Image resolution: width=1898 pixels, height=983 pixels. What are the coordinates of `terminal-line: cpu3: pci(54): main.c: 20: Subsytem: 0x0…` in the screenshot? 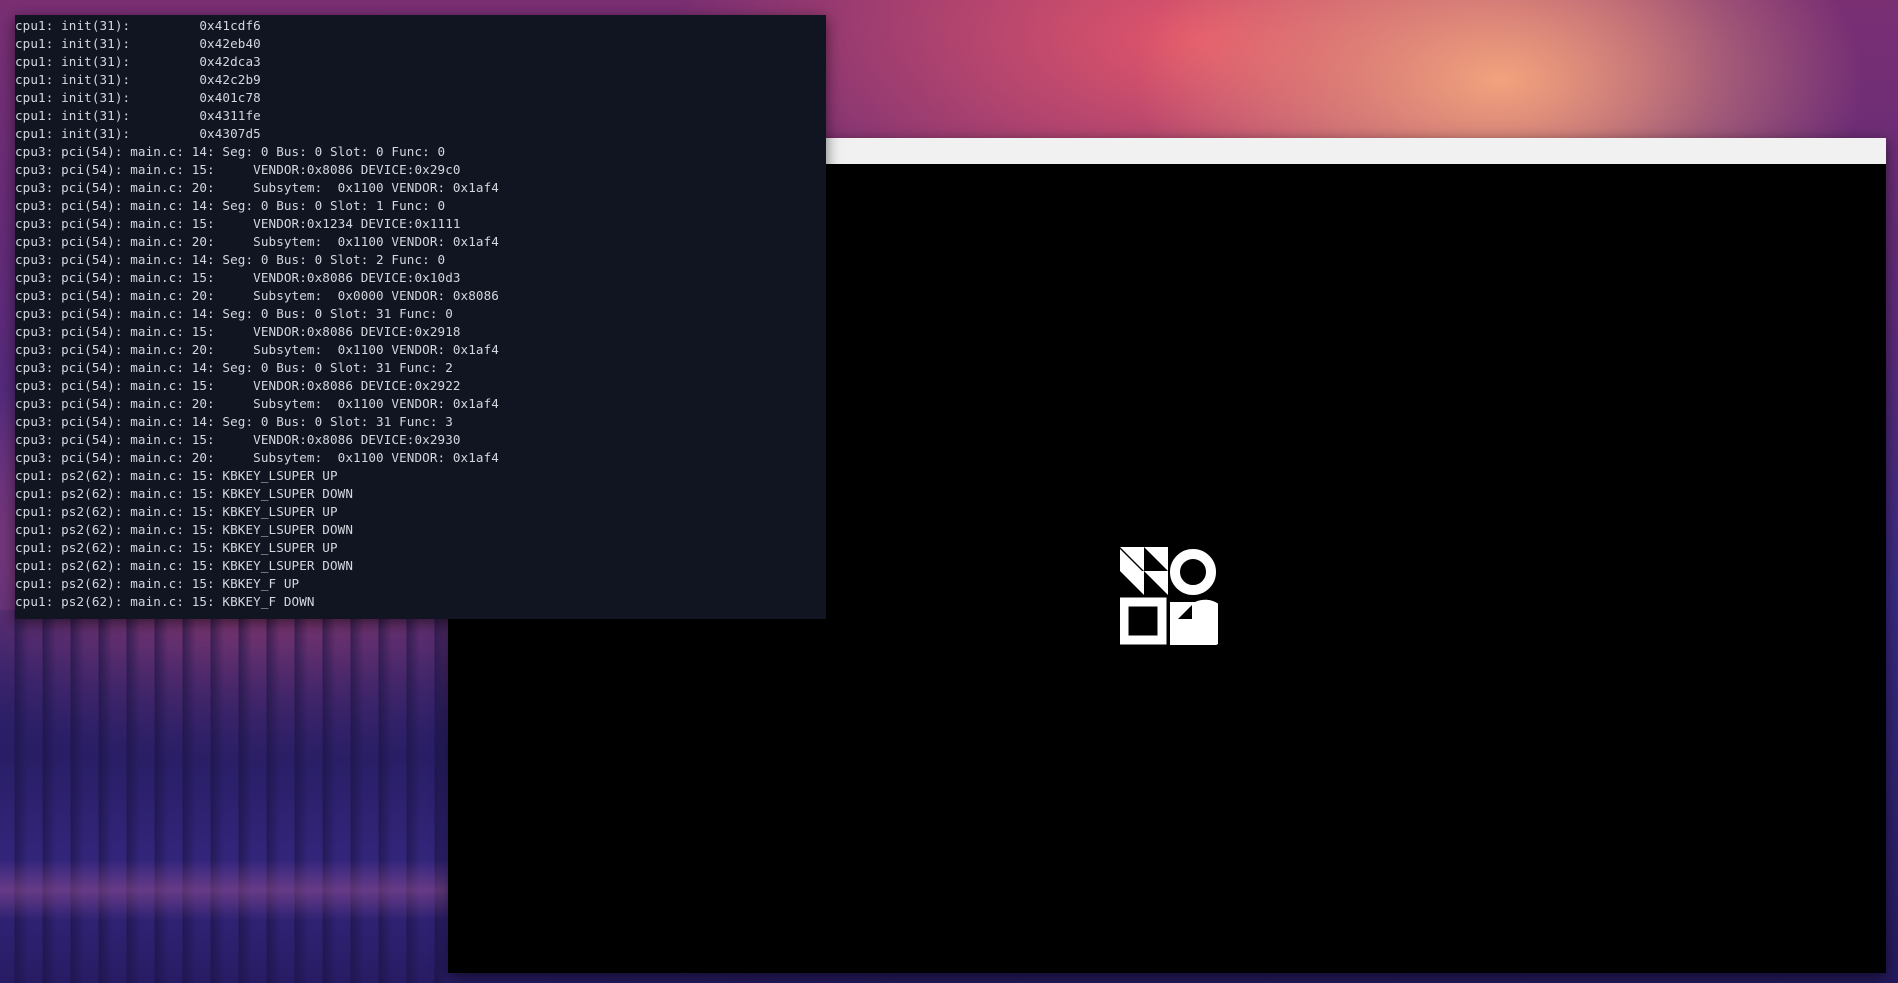 It's located at (257, 295).